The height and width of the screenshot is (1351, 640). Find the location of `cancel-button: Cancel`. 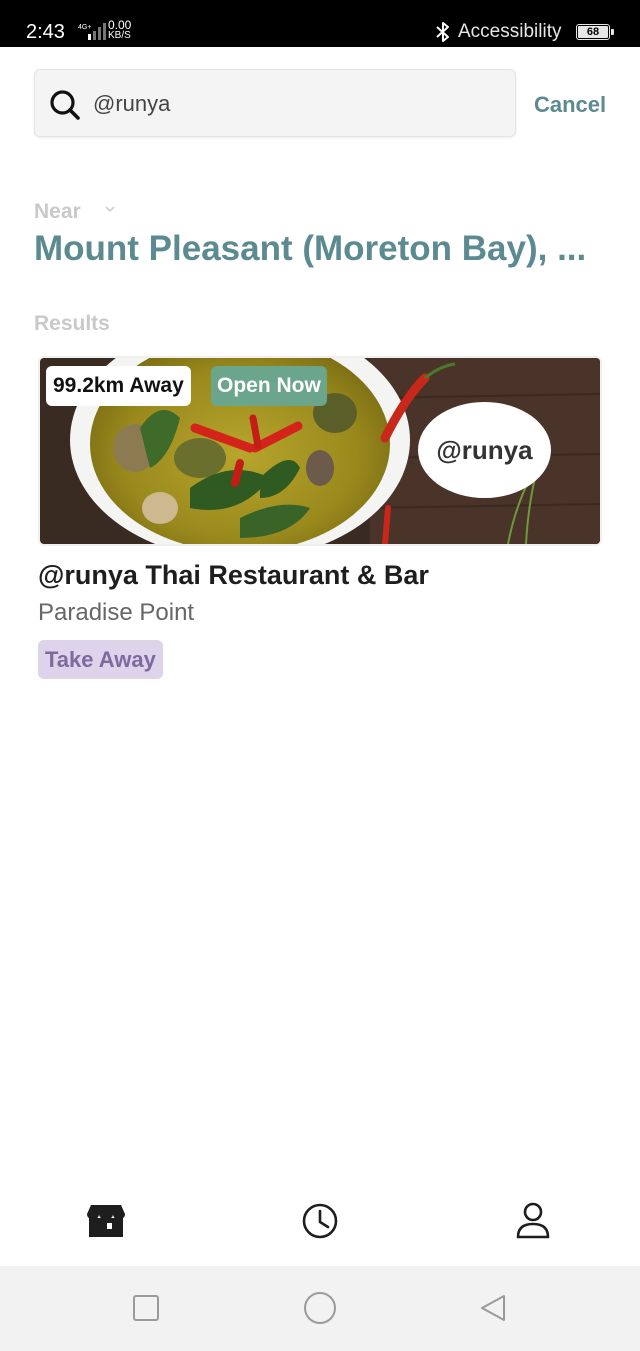

cancel-button: Cancel is located at coordinates (570, 105).